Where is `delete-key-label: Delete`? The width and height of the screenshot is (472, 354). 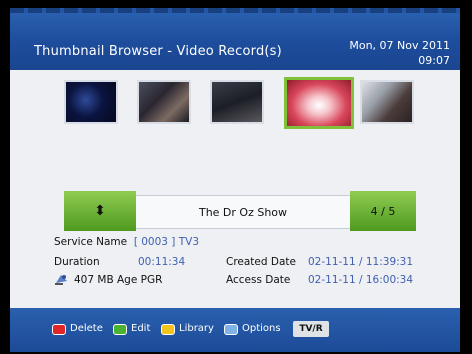
delete-key-label: Delete is located at coordinates (86, 328).